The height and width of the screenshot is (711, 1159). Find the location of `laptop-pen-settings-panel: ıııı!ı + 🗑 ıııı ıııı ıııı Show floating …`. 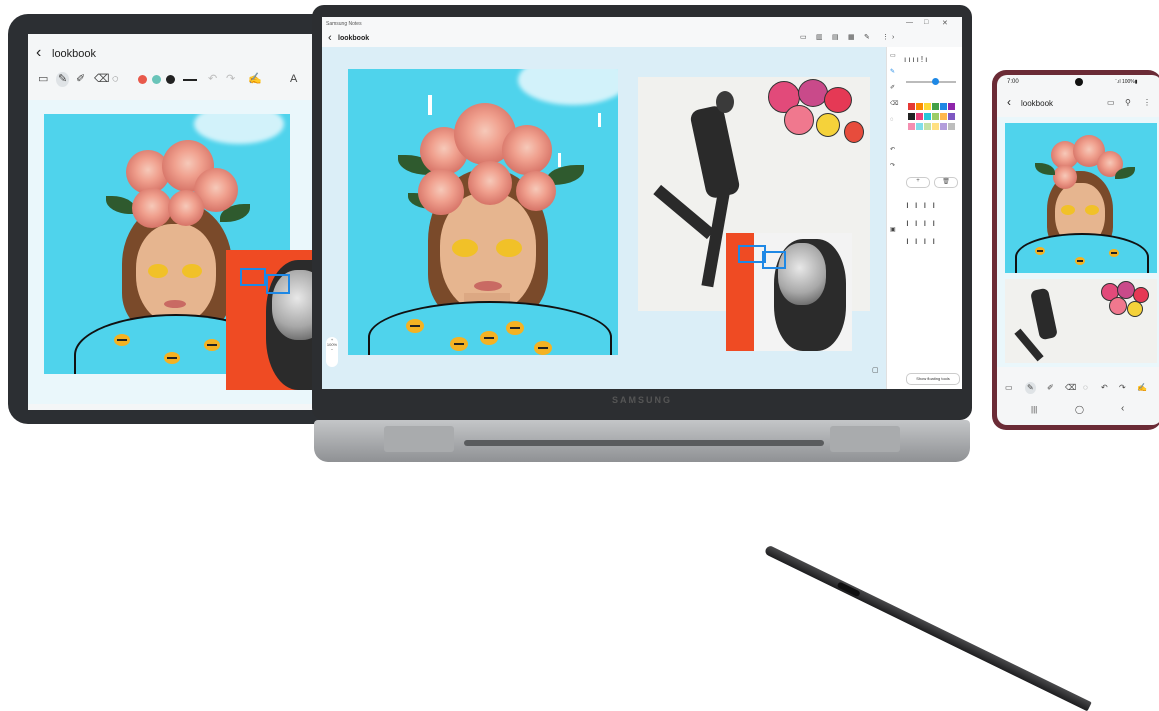

laptop-pen-settings-panel: ıııı!ı + 🗑 ıııı ıııı ıııı Show floating … is located at coordinates (931, 218).